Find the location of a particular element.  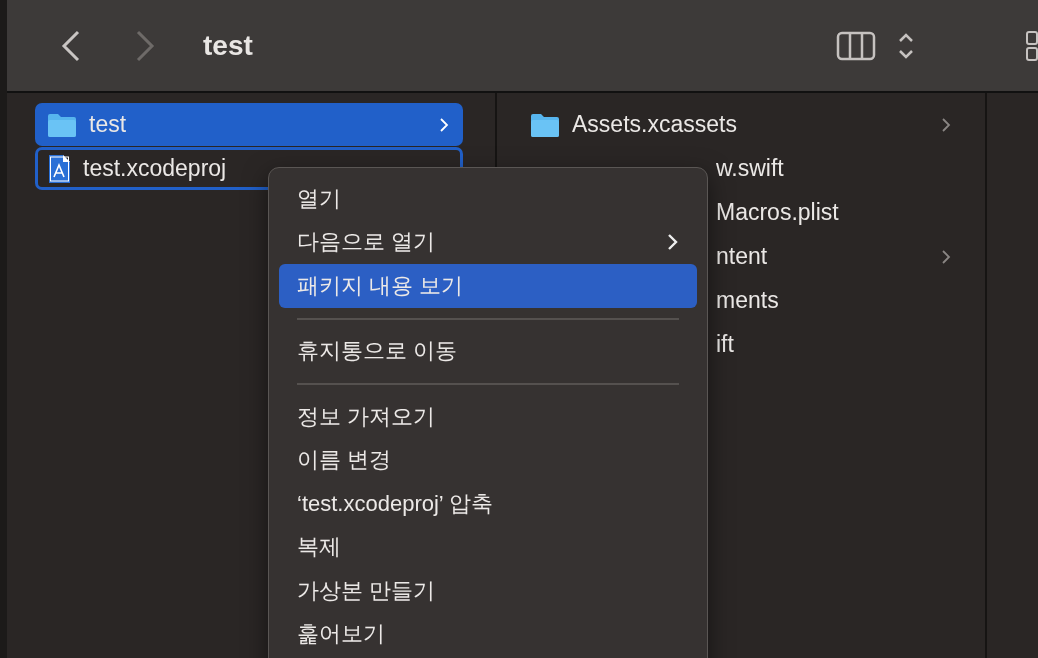

menu-item: 복제 is located at coordinates (488, 547).